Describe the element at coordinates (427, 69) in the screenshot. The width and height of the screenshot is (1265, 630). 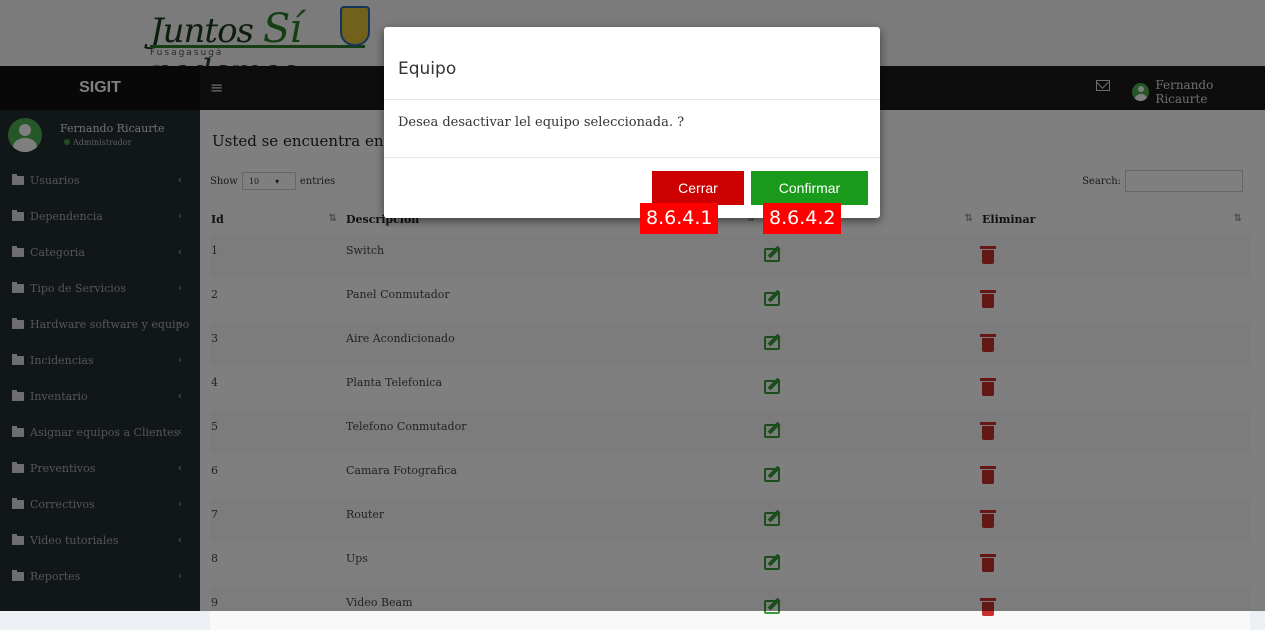
I see `dialog-title: Equipo` at that location.